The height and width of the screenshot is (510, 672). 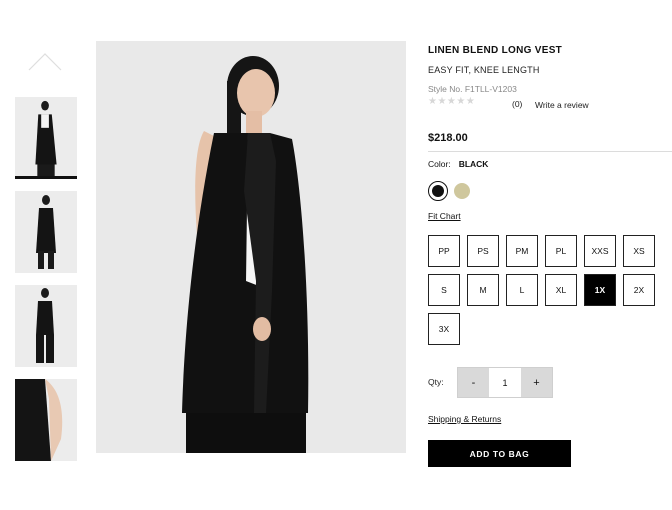 What do you see at coordinates (639, 251) in the screenshot?
I see `size-option-xs: XS` at bounding box center [639, 251].